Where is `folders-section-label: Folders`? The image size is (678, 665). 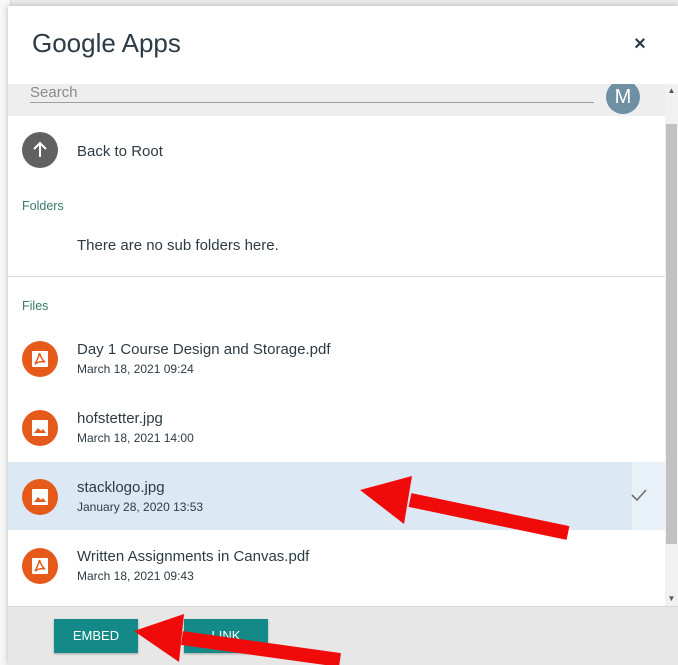 folders-section-label: Folders is located at coordinates (43, 206).